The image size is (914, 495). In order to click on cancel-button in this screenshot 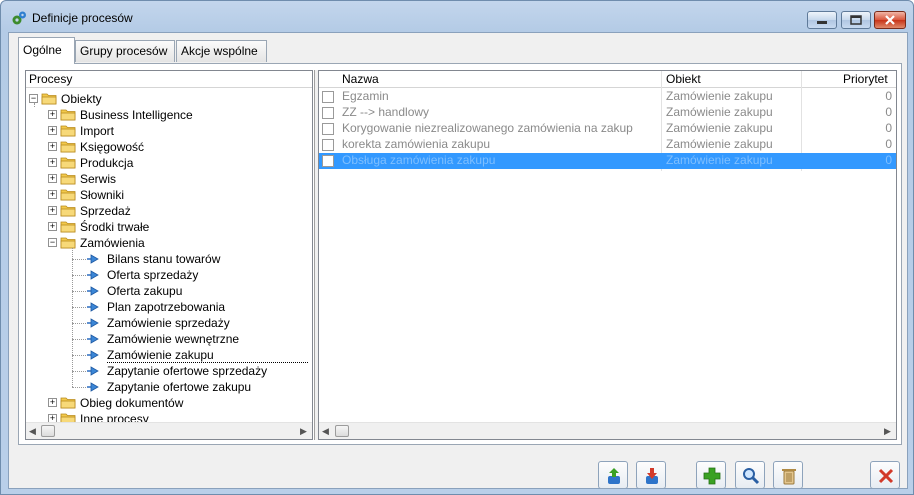, I will do `click(885, 475)`.